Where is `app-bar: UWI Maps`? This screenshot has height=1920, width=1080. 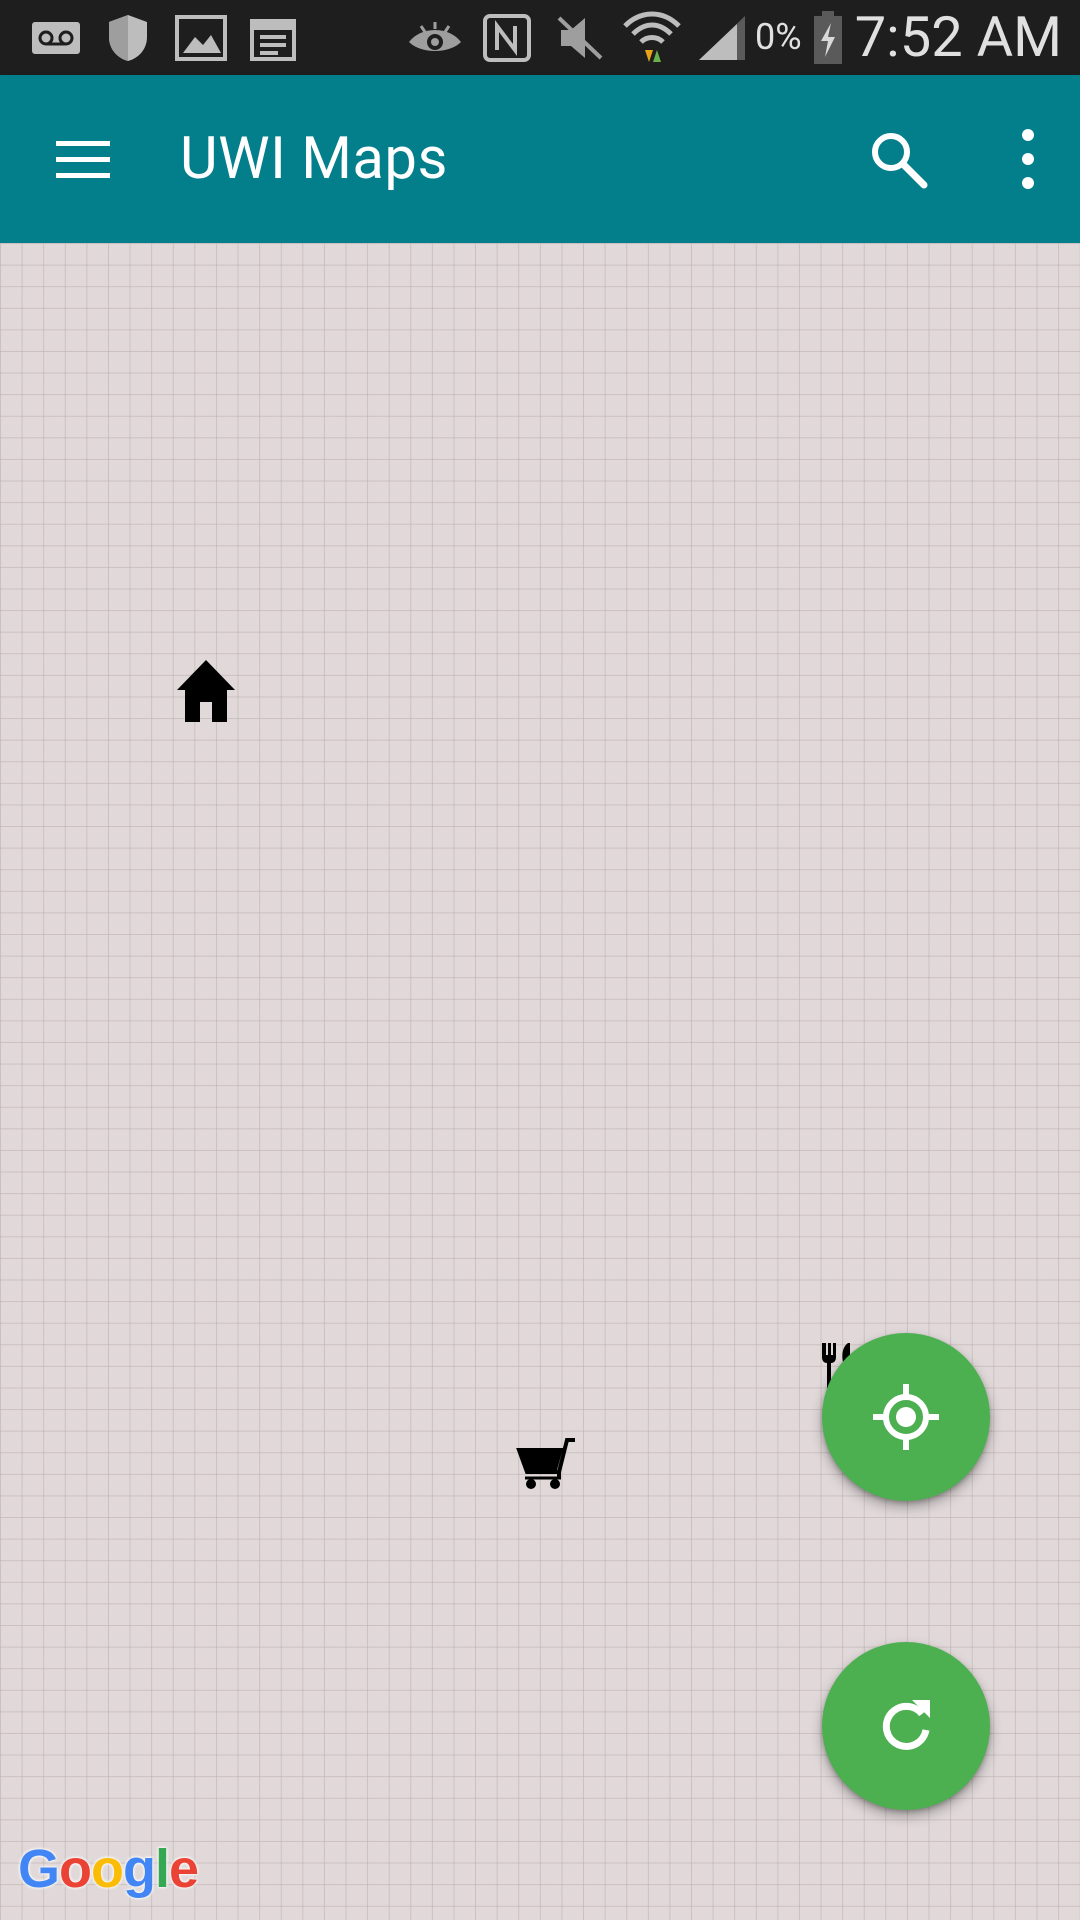 app-bar: UWI Maps is located at coordinates (540, 159).